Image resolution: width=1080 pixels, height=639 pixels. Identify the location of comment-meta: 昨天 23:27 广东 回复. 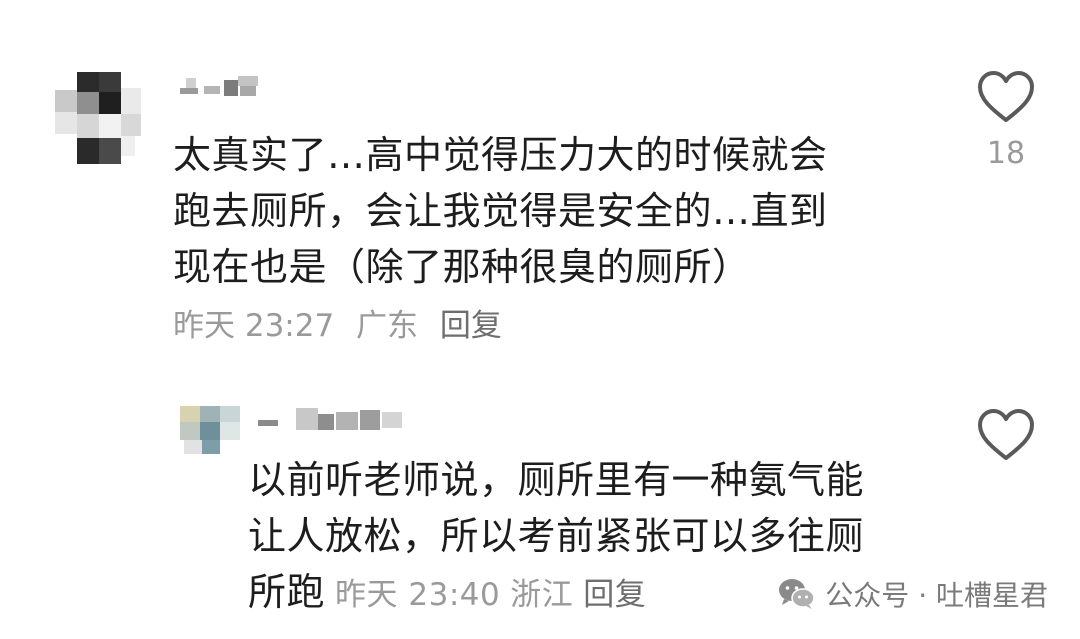
(343, 326).